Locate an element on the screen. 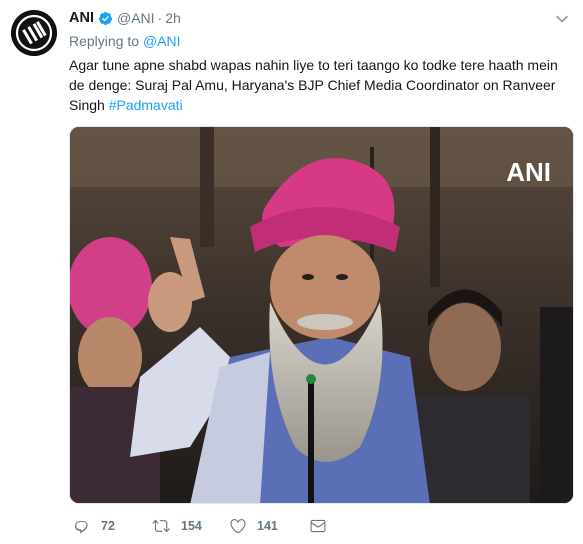 The image size is (583, 544). retweet-icon is located at coordinates (161, 526).